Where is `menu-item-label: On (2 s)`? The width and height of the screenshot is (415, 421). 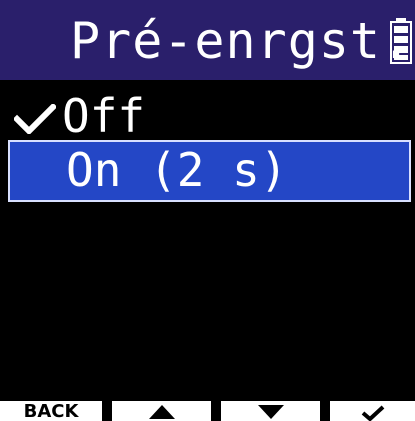 menu-item-label: On (2 s) is located at coordinates (177, 170).